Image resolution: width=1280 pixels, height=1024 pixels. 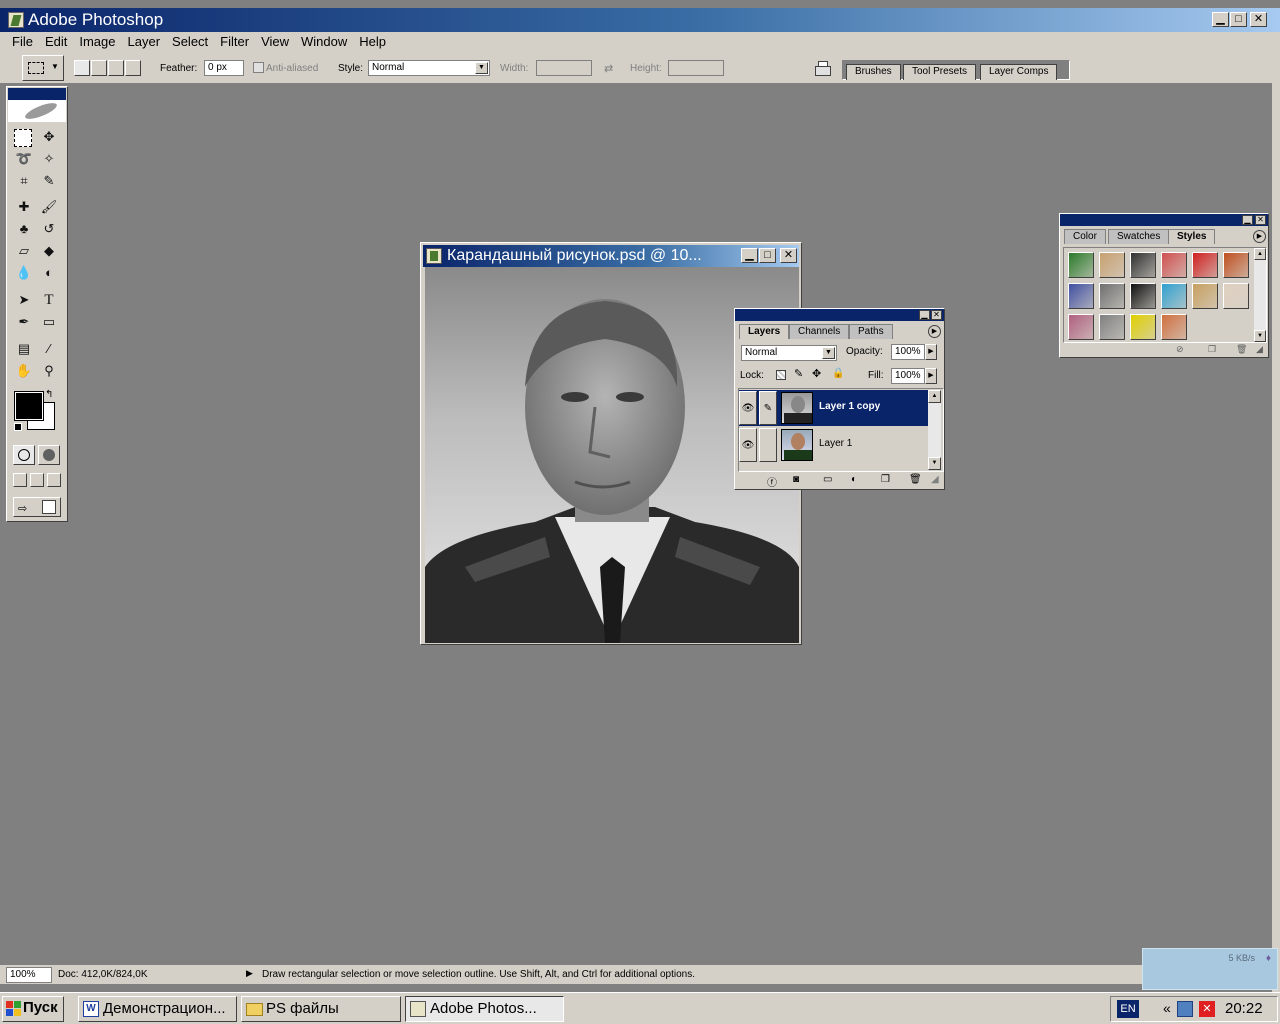 What do you see at coordinates (772, 481) in the screenshot?
I see `layer-style-icon: ⓕ` at bounding box center [772, 481].